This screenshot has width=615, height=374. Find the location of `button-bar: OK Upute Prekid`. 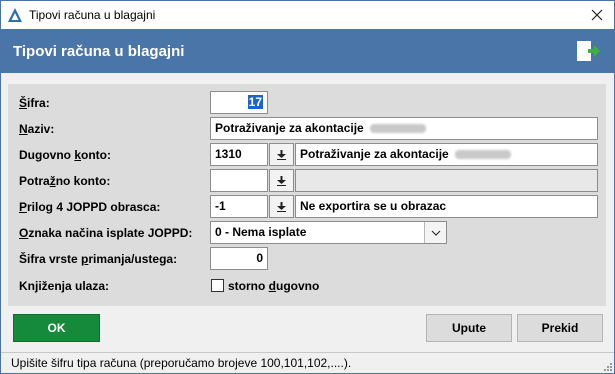

button-bar: OK Upute Prekid is located at coordinates (307, 329).